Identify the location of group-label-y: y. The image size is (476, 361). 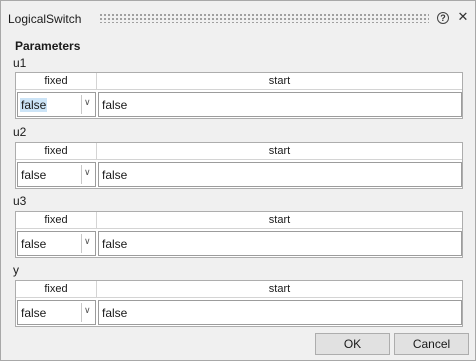
(16, 270).